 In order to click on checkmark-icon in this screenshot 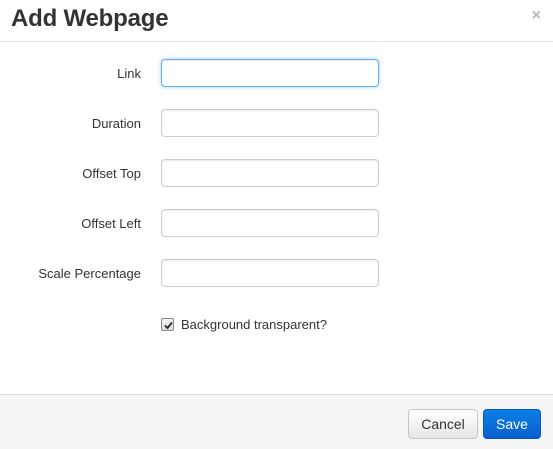, I will do `click(168, 325)`.